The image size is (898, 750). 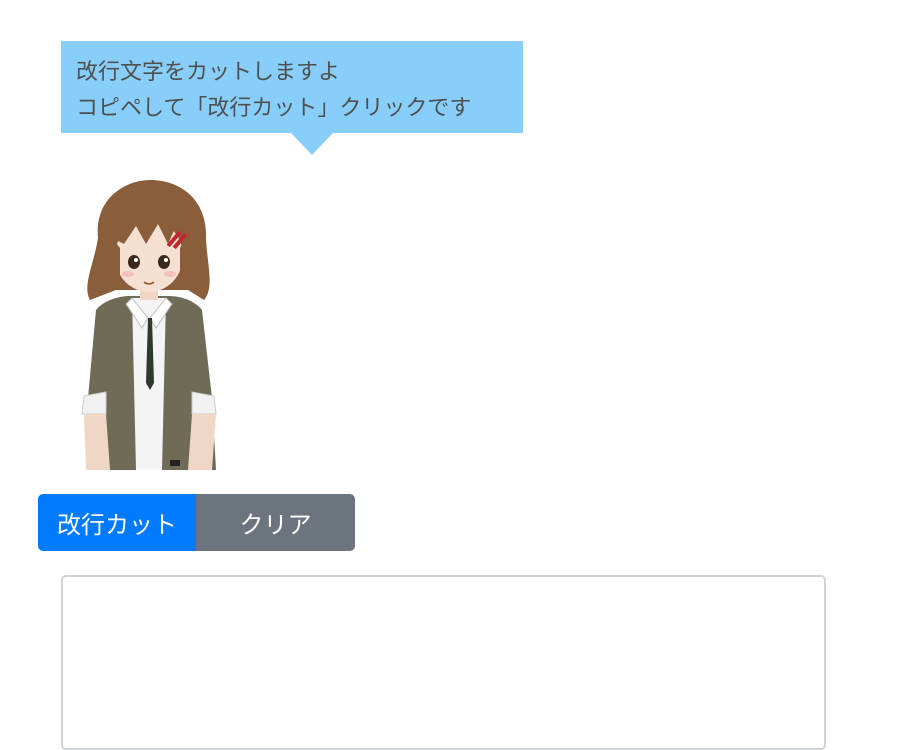 What do you see at coordinates (117, 522) in the screenshot?
I see `cut-newlines-button: 改行カット` at bounding box center [117, 522].